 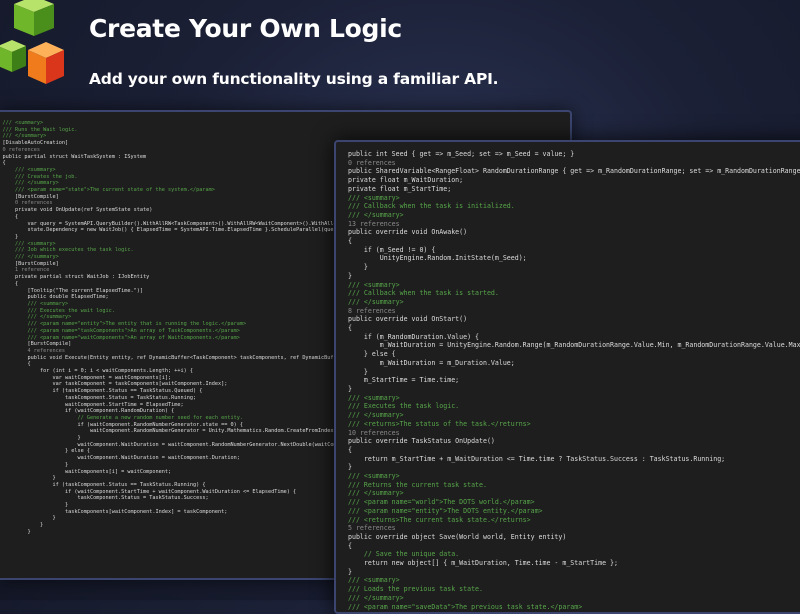 I want to click on code-line: 1 reference, so click(x=32, y=270).